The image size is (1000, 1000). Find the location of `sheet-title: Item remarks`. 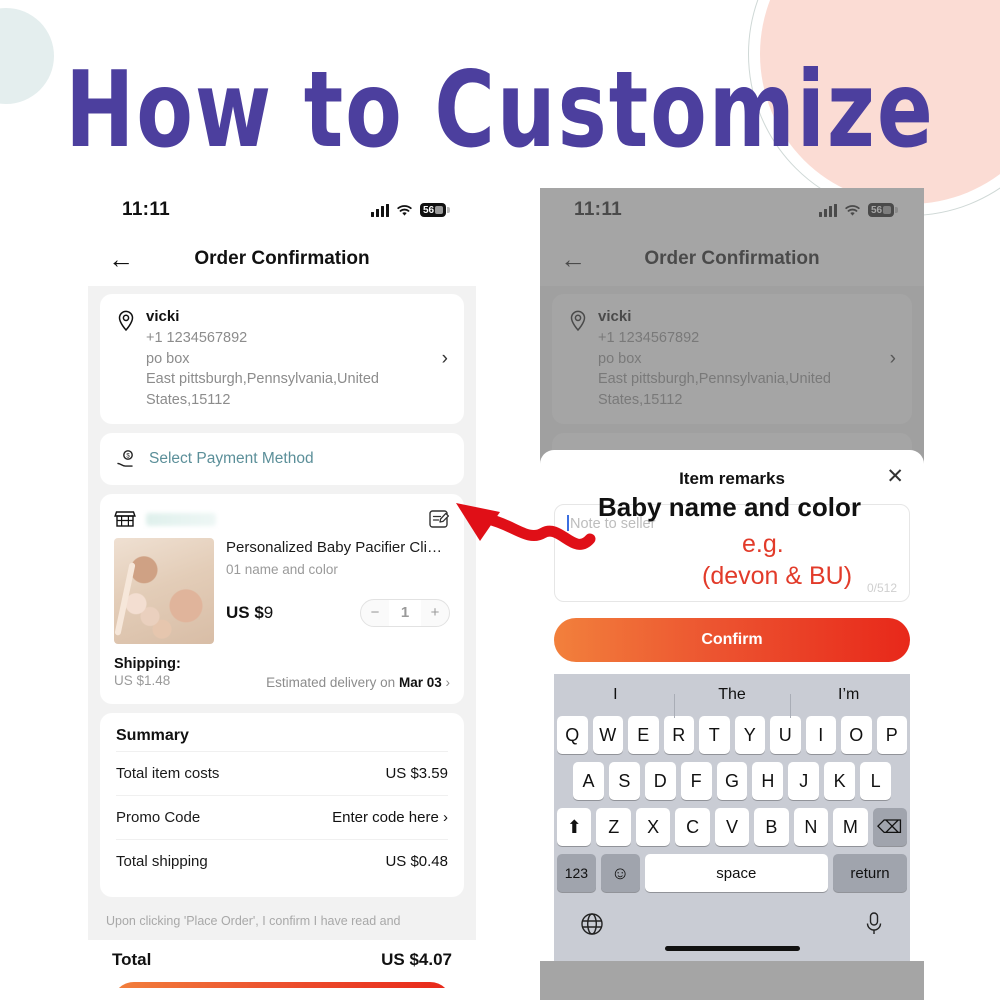

sheet-title: Item remarks is located at coordinates (732, 478).